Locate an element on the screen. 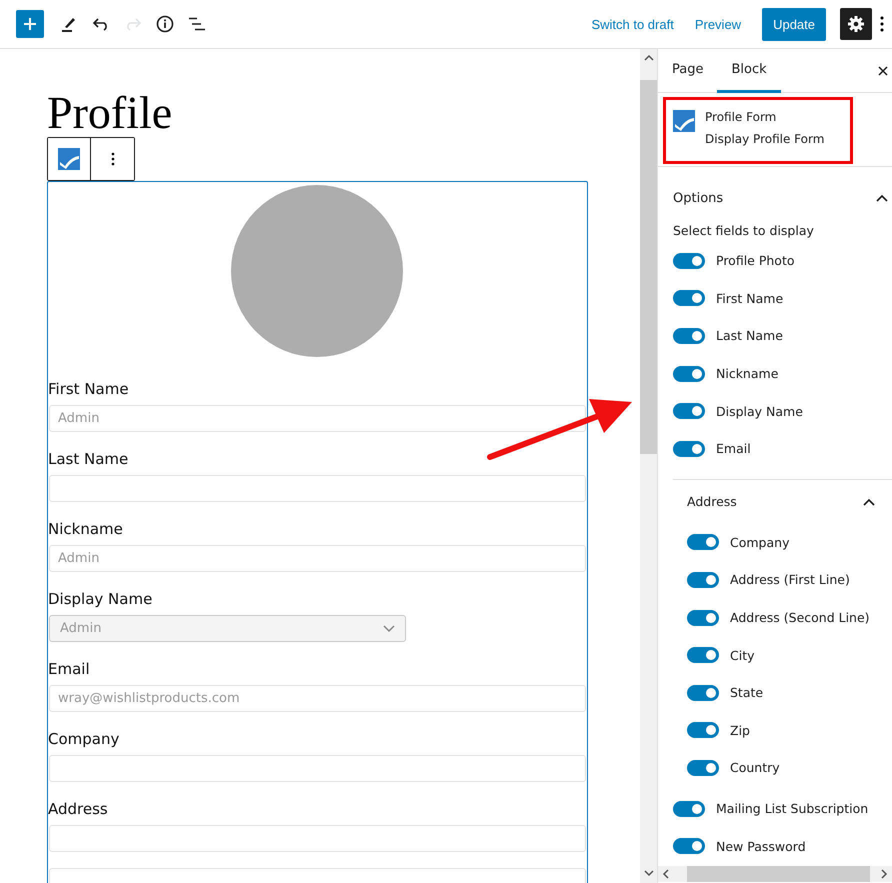 The width and height of the screenshot is (892, 883). toggle-label: Nickname is located at coordinates (747, 374).